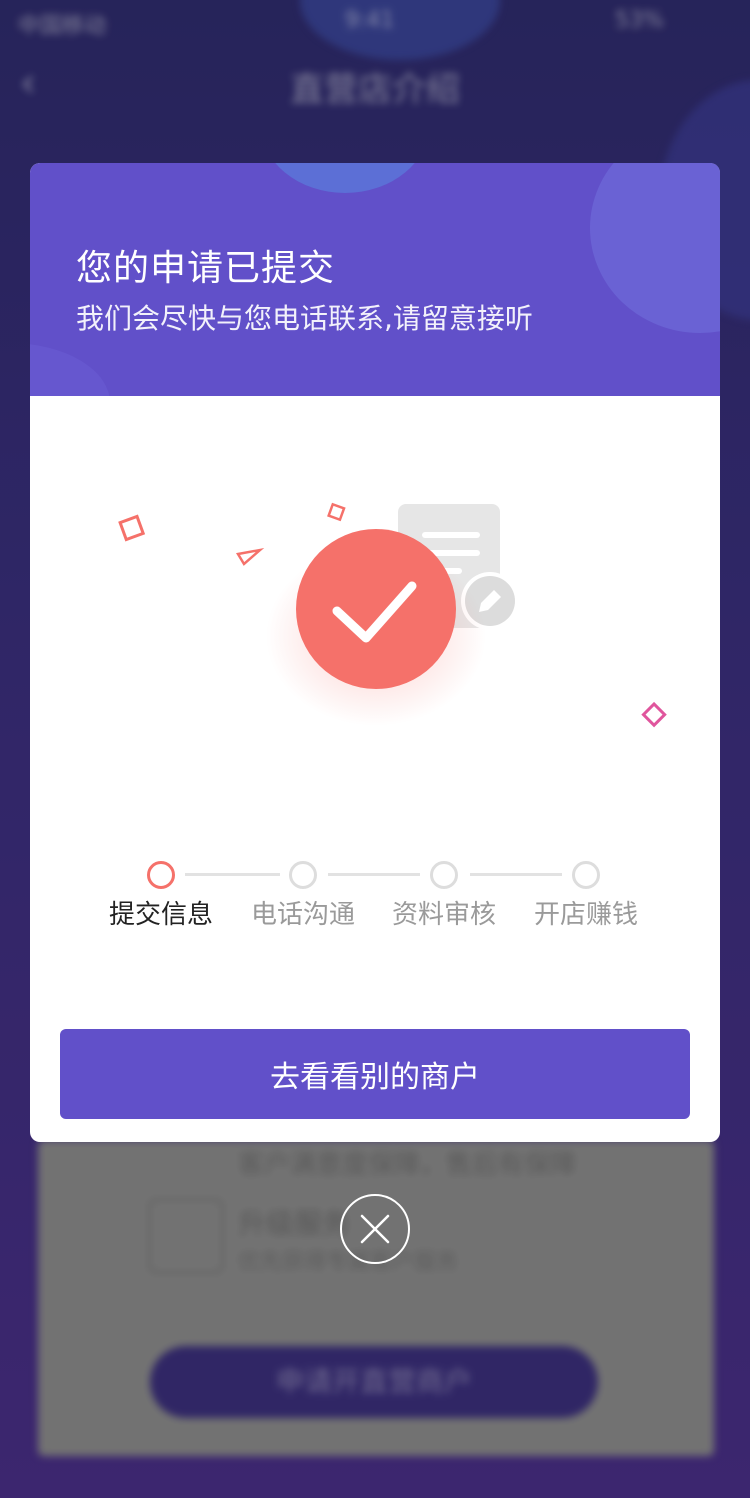  Describe the element at coordinates (304, 318) in the screenshot. I see `modal-subtitle: 我们会尽快与您电话联系,请留意接听` at that location.